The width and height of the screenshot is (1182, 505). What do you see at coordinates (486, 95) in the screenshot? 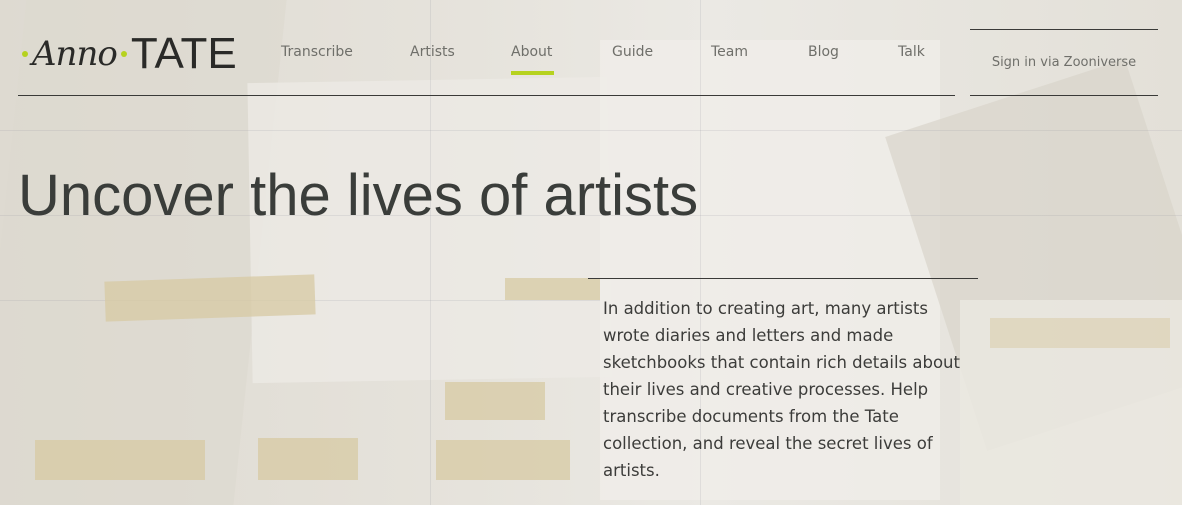
I see `header-divider` at bounding box center [486, 95].